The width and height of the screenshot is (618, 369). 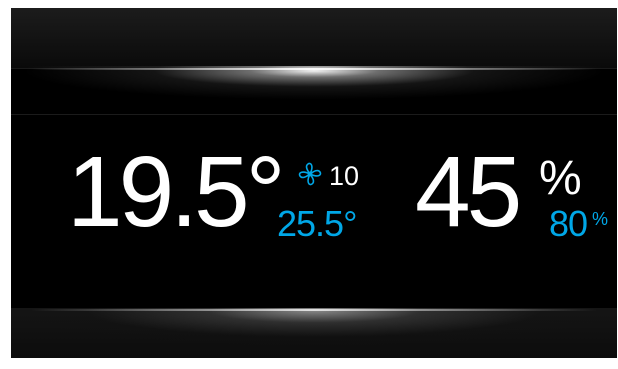 I want to click on middle-divider, so click(x=314, y=114).